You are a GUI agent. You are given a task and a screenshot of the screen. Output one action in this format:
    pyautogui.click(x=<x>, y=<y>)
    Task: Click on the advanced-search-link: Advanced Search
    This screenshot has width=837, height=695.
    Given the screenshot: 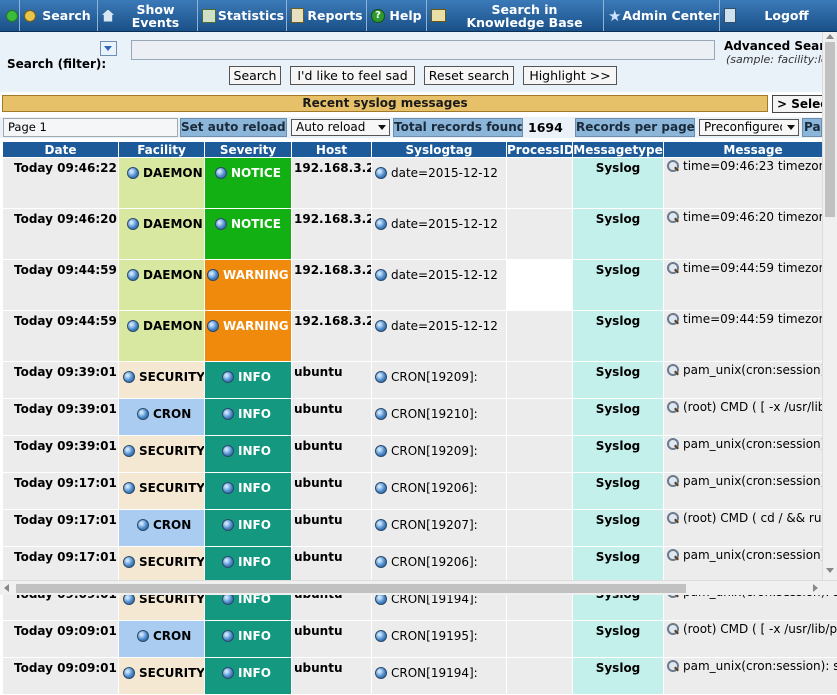 What is the action you would take?
    pyautogui.click(x=780, y=46)
    